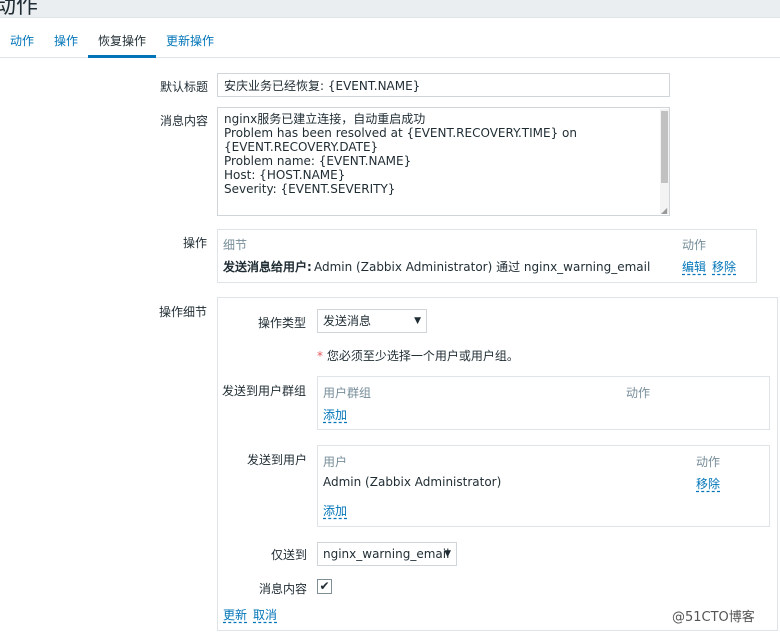  What do you see at coordinates (66, 44) in the screenshot?
I see `tab-operations: 操作` at bounding box center [66, 44].